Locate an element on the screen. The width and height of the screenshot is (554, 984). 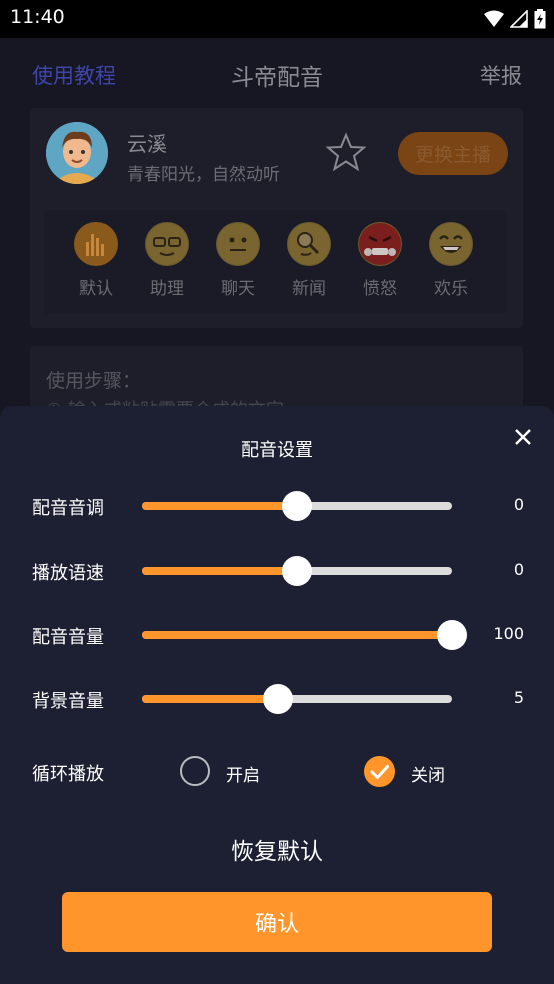
loop-label: 循环播放 is located at coordinates (68, 774).